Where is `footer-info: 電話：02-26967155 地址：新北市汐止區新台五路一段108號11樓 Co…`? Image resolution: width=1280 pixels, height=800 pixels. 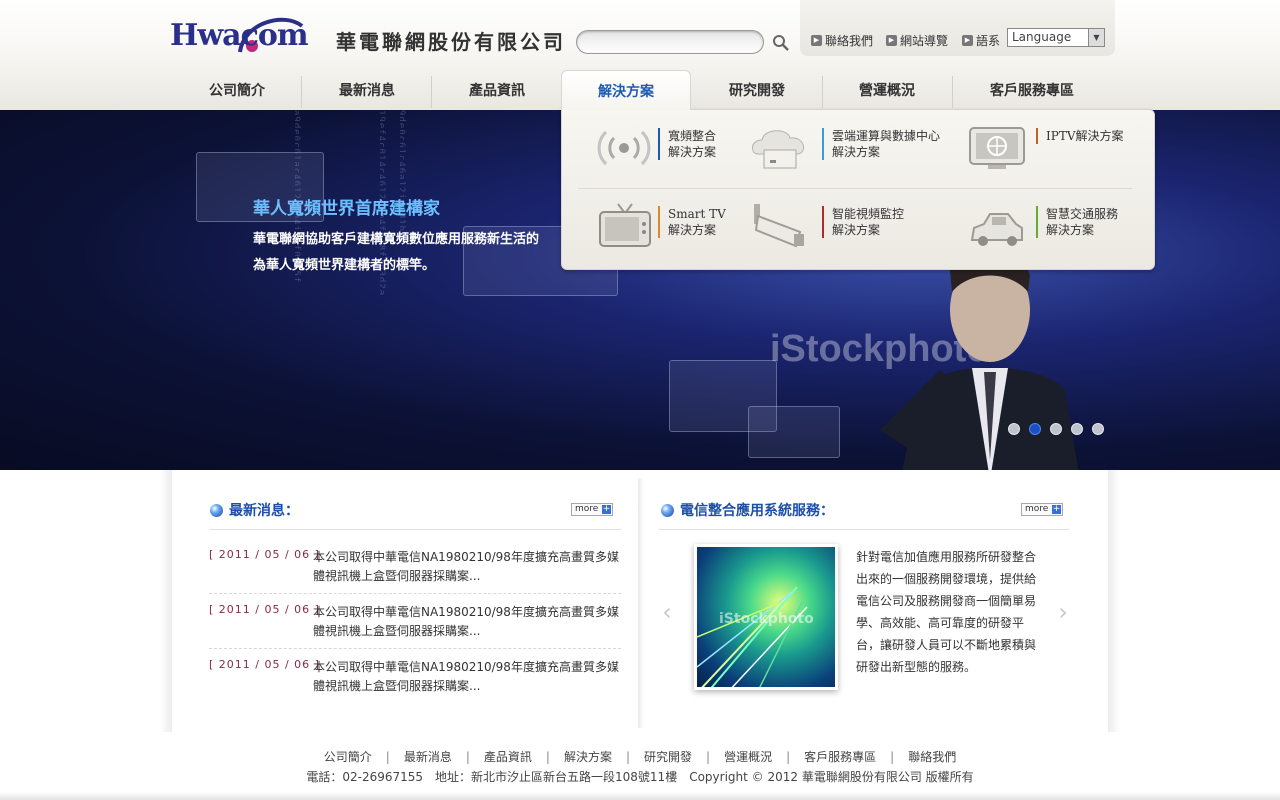 footer-info: 電話：02-26967155 地址：新北市汐止區新台五路一段108號11樓 Co… is located at coordinates (640, 777).